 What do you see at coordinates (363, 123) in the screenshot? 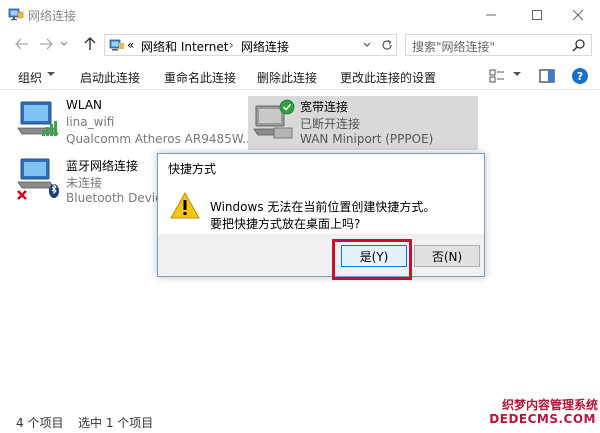
I see `connection-item-broadband: 宽带连接 已断开连接 WAN Miniport (PPPOE)` at bounding box center [363, 123].